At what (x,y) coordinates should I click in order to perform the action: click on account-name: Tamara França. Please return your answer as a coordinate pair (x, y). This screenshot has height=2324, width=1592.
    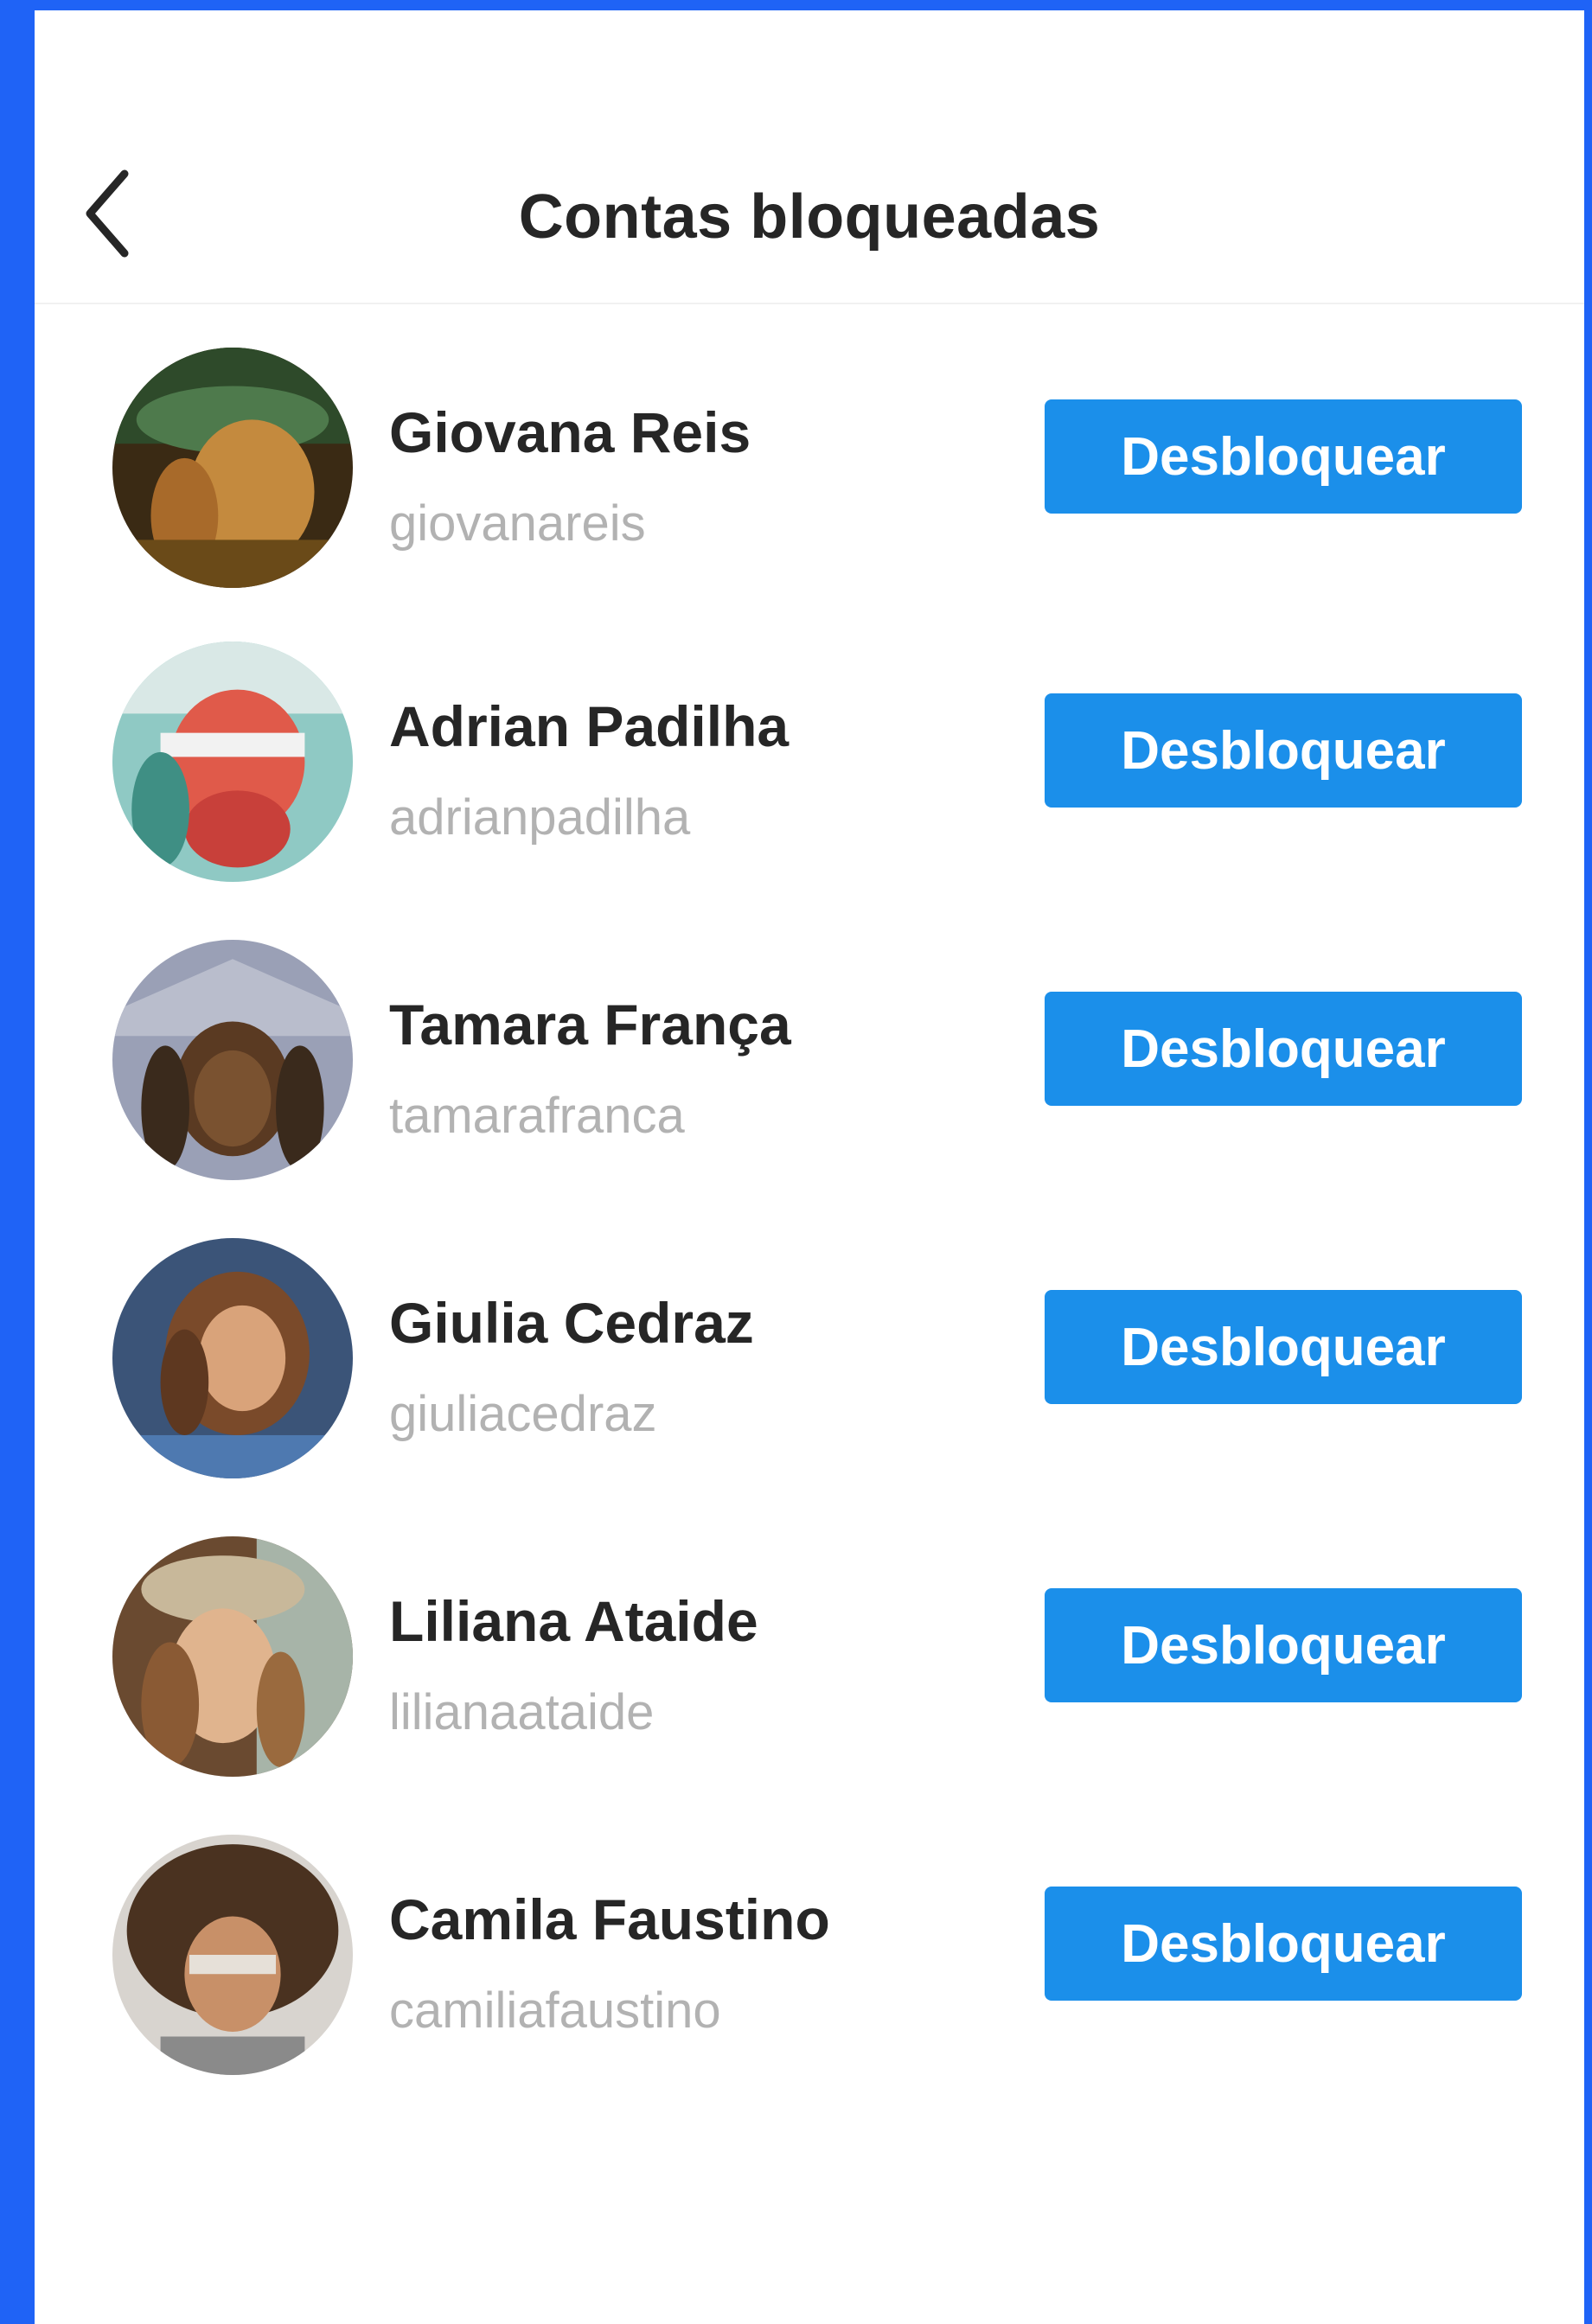
    Looking at the image, I should click on (590, 1025).